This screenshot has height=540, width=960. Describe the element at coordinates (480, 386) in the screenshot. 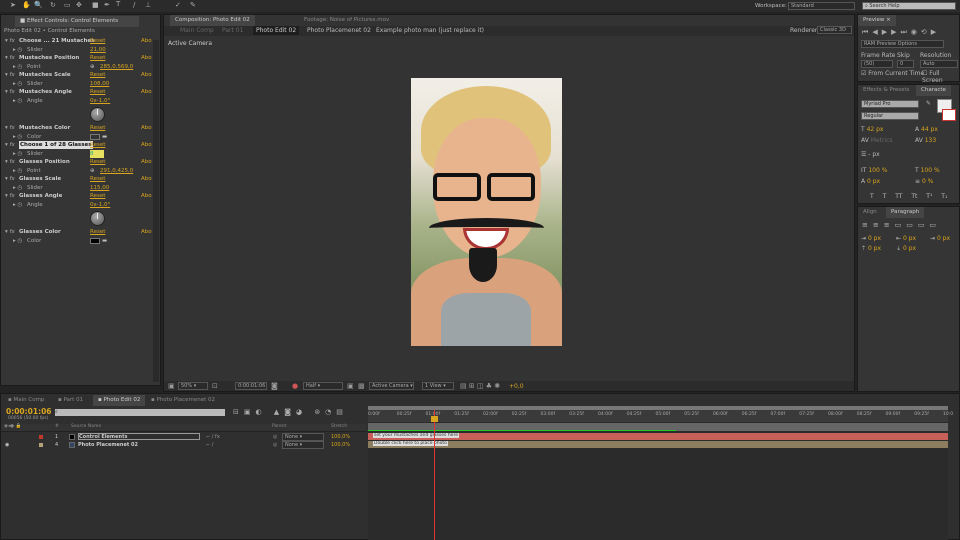

I see `toggle-pixel-icon: ▤ ⊞ ◫ ♣ ✺` at that location.